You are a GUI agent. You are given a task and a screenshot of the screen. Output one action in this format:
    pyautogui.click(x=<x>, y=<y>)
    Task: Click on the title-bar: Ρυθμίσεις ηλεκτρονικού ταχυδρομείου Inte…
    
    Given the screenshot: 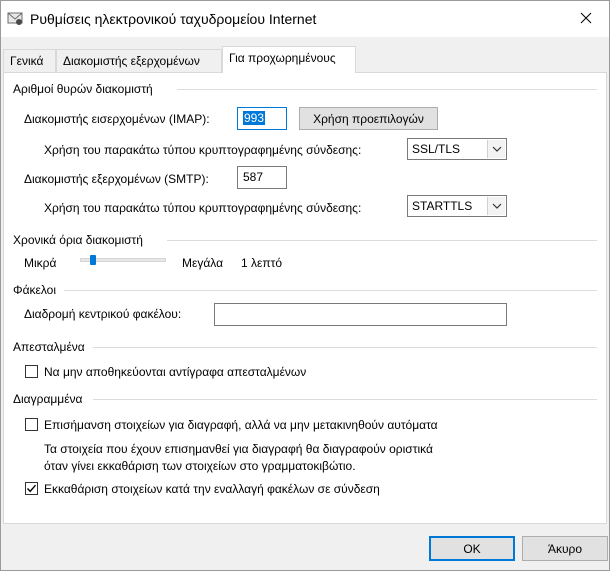 What is the action you would take?
    pyautogui.click(x=305, y=19)
    